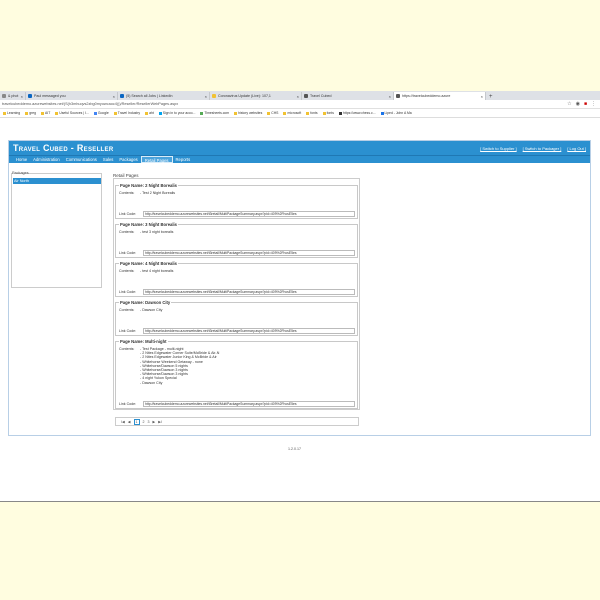 This screenshot has width=600, height=600. Describe the element at coordinates (144, 422) in the screenshot. I see `page-2-button: 2` at that location.